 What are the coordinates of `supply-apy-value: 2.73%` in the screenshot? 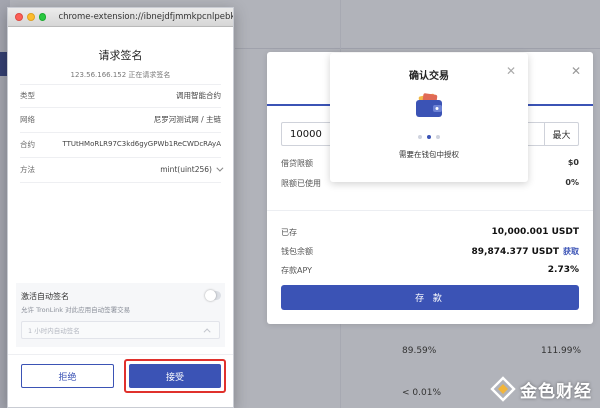 It's located at (563, 270).